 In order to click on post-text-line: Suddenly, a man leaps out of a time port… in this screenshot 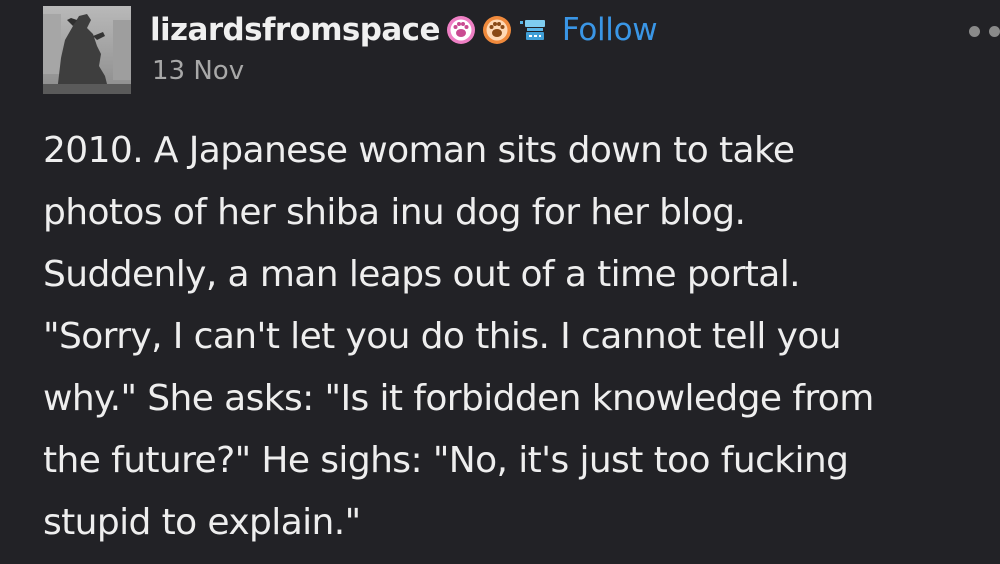, I will do `click(422, 274)`.